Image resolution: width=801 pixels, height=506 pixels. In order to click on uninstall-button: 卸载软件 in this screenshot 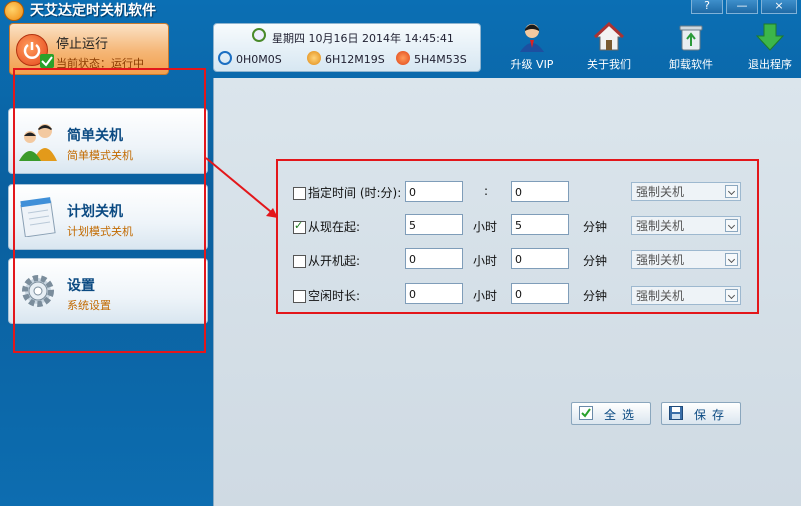, I will do `click(691, 48)`.